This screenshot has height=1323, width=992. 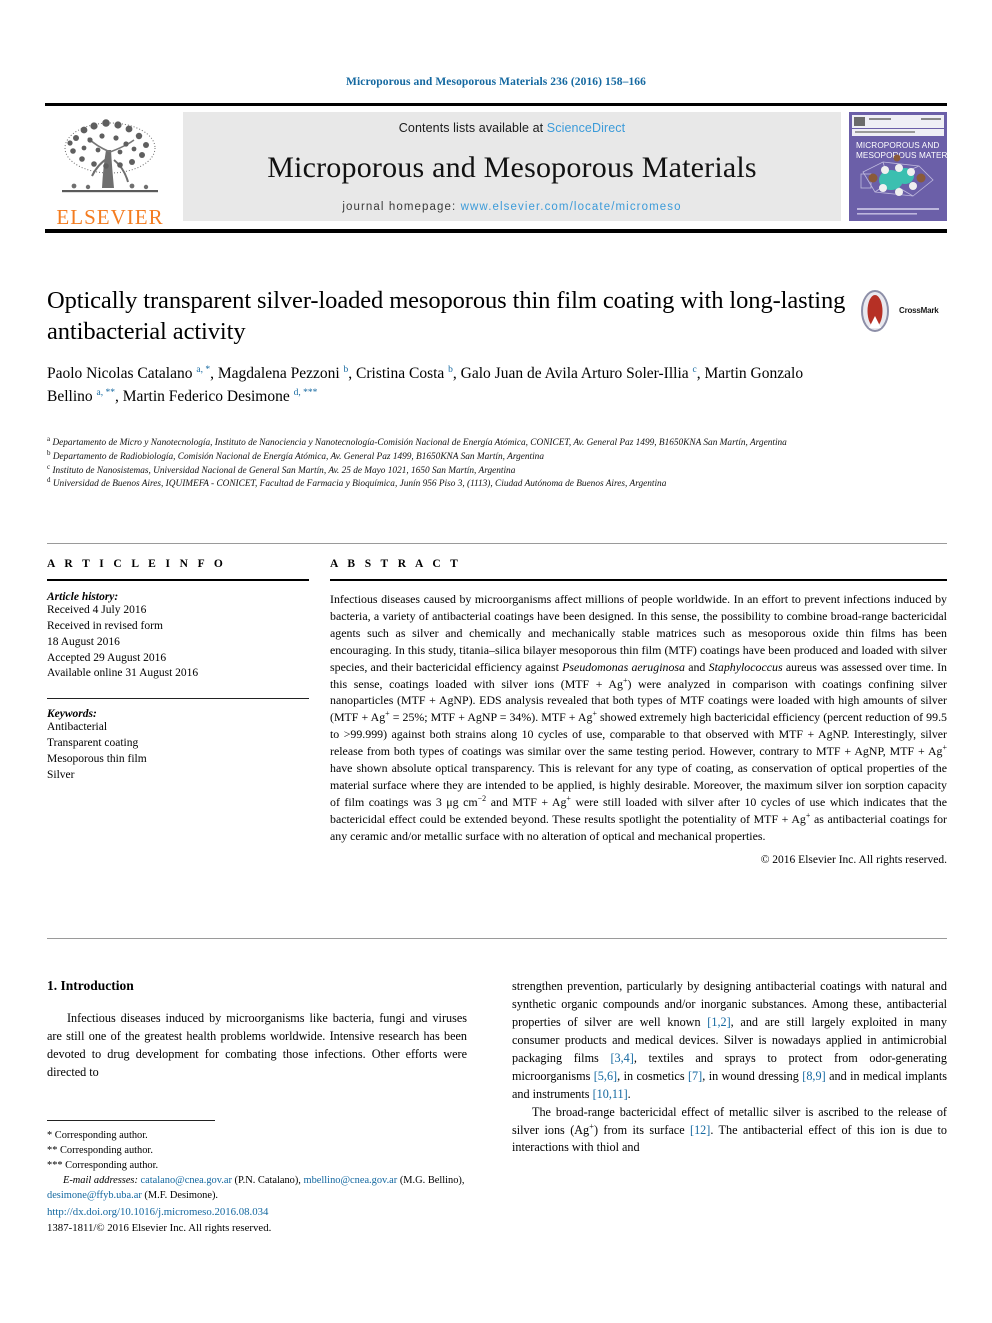 What do you see at coordinates (401, 207) in the screenshot?
I see `homepage-prefix-text: journal homepage:` at bounding box center [401, 207].